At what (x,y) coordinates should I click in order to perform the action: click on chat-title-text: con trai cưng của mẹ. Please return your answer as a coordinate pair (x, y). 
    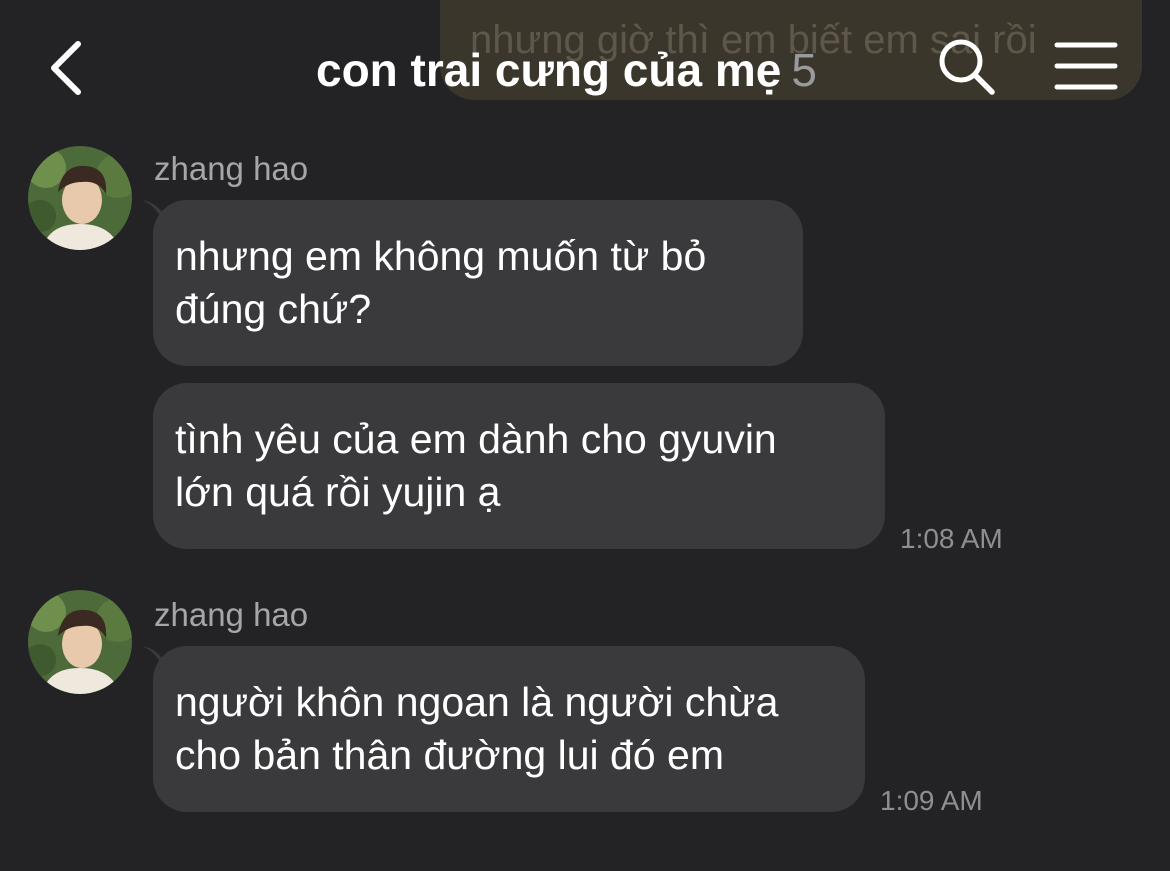
    Looking at the image, I should click on (549, 70).